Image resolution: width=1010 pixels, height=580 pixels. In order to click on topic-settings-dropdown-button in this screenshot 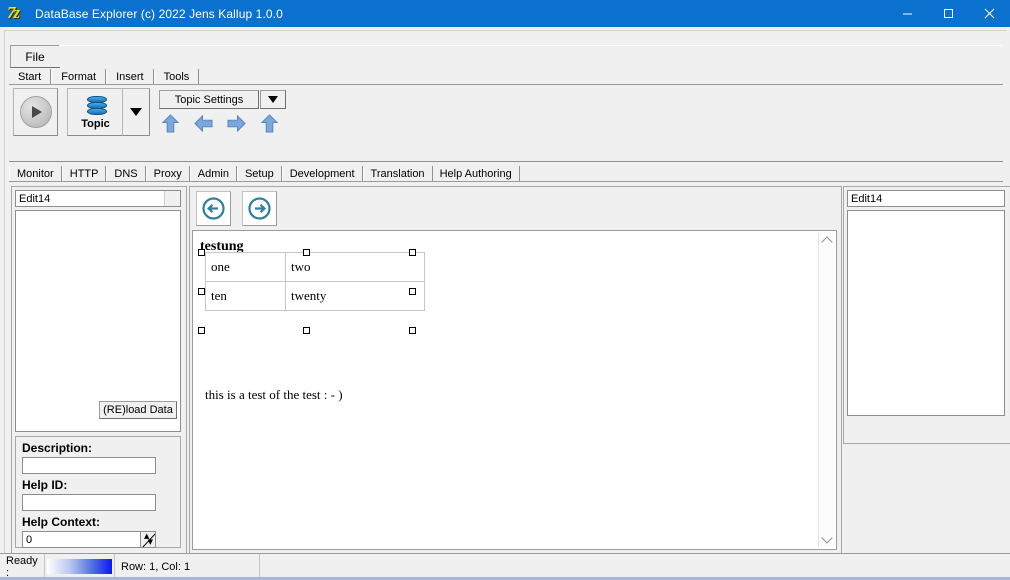, I will do `click(273, 99)`.